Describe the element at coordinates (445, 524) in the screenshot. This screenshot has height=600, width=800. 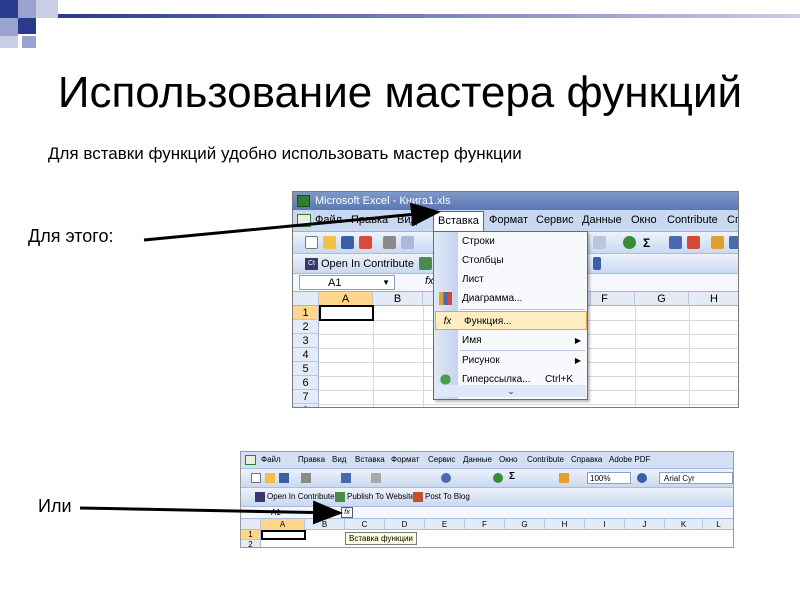
I see `column-header: E` at that location.